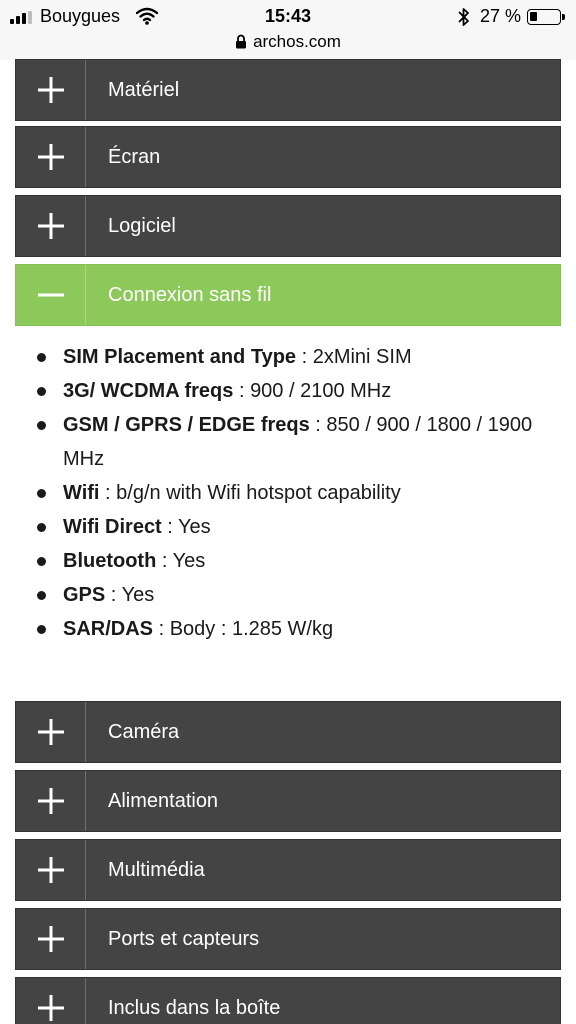 The image size is (576, 1024). I want to click on spec-key: SAR/DAS, so click(108, 629).